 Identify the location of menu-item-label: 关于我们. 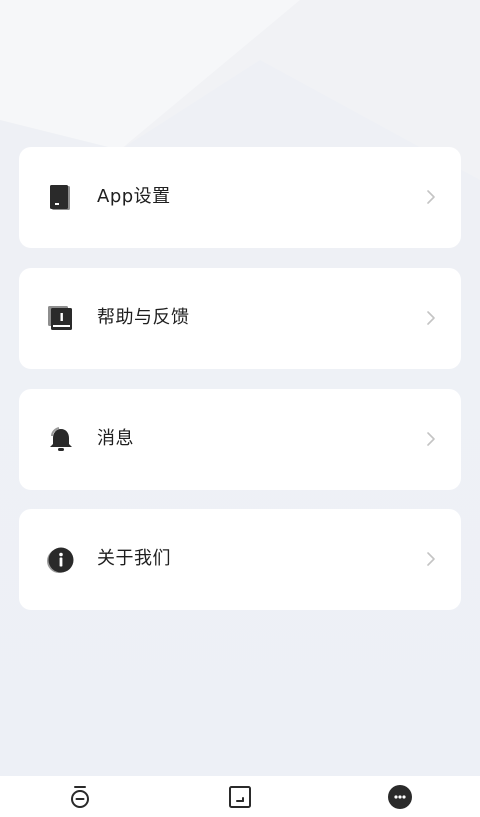
(134, 558).